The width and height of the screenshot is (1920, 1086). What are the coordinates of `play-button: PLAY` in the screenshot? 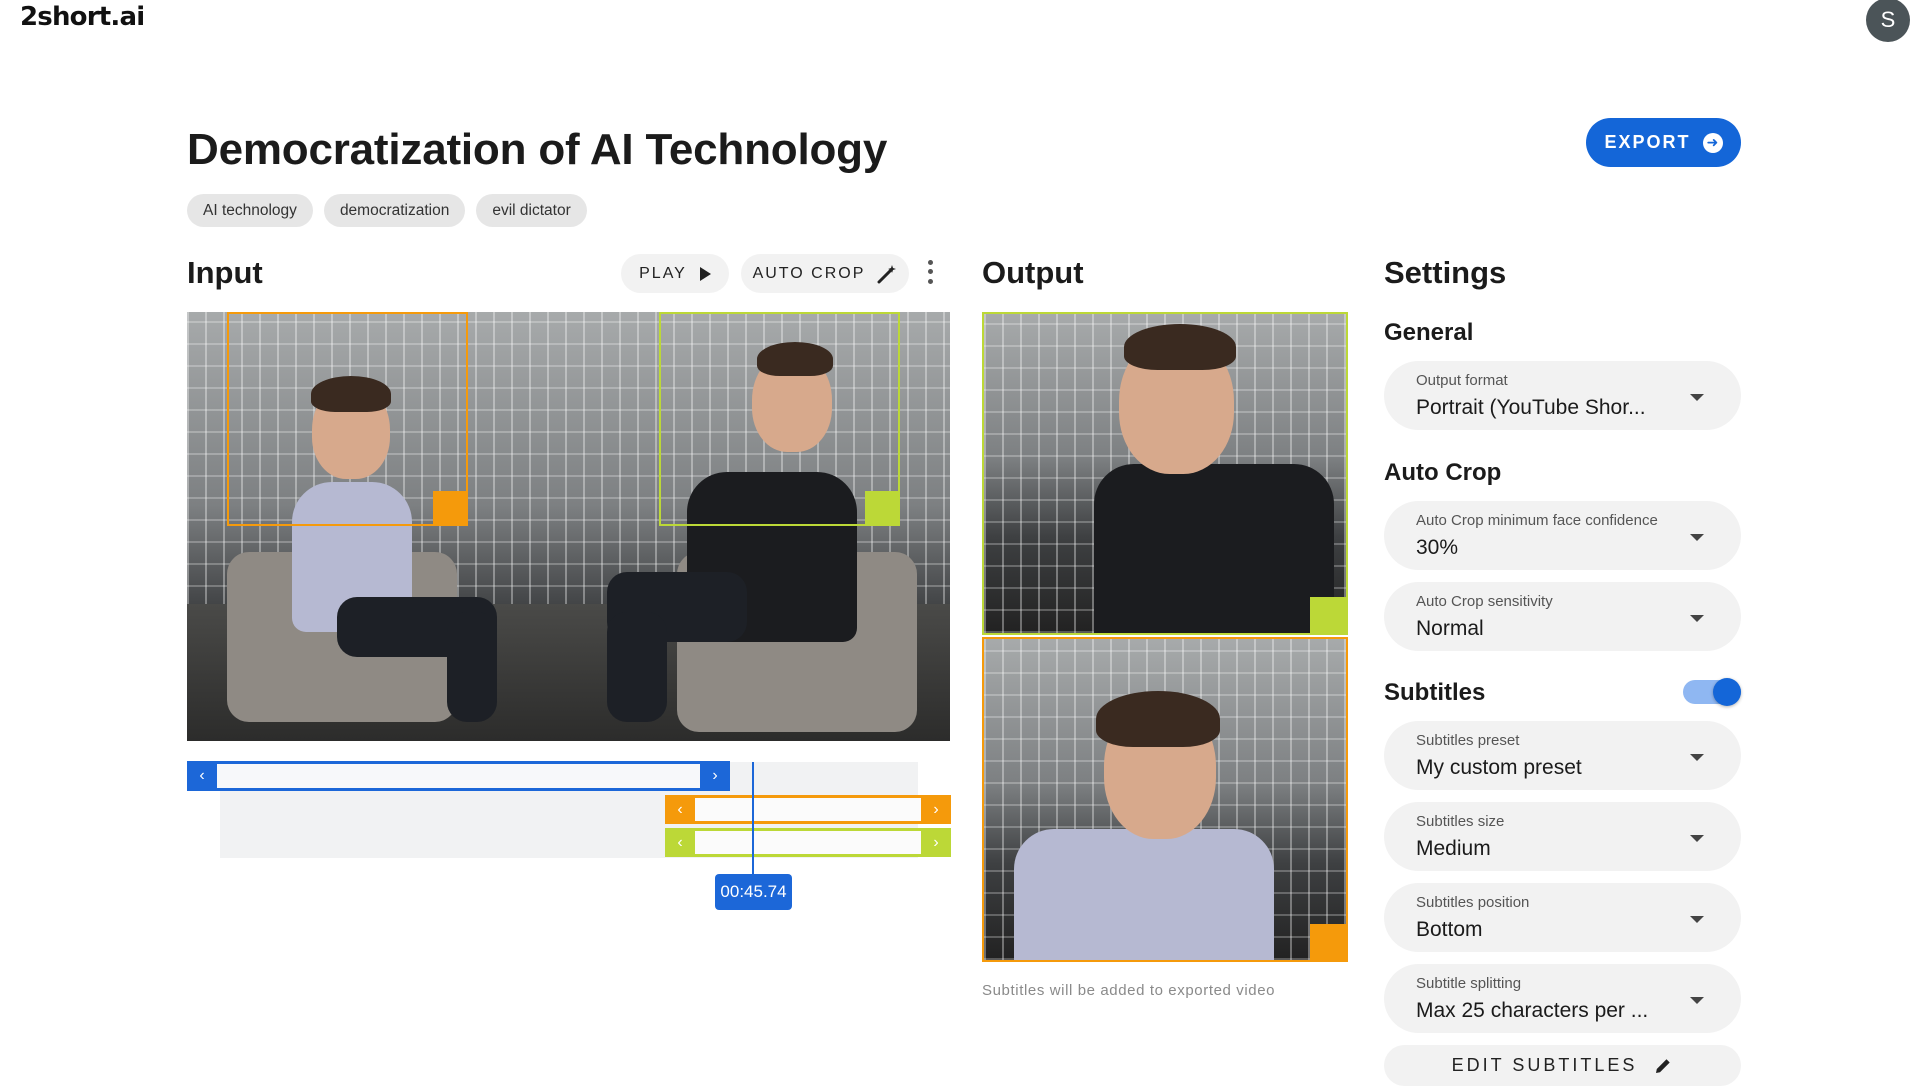 It's located at (675, 273).